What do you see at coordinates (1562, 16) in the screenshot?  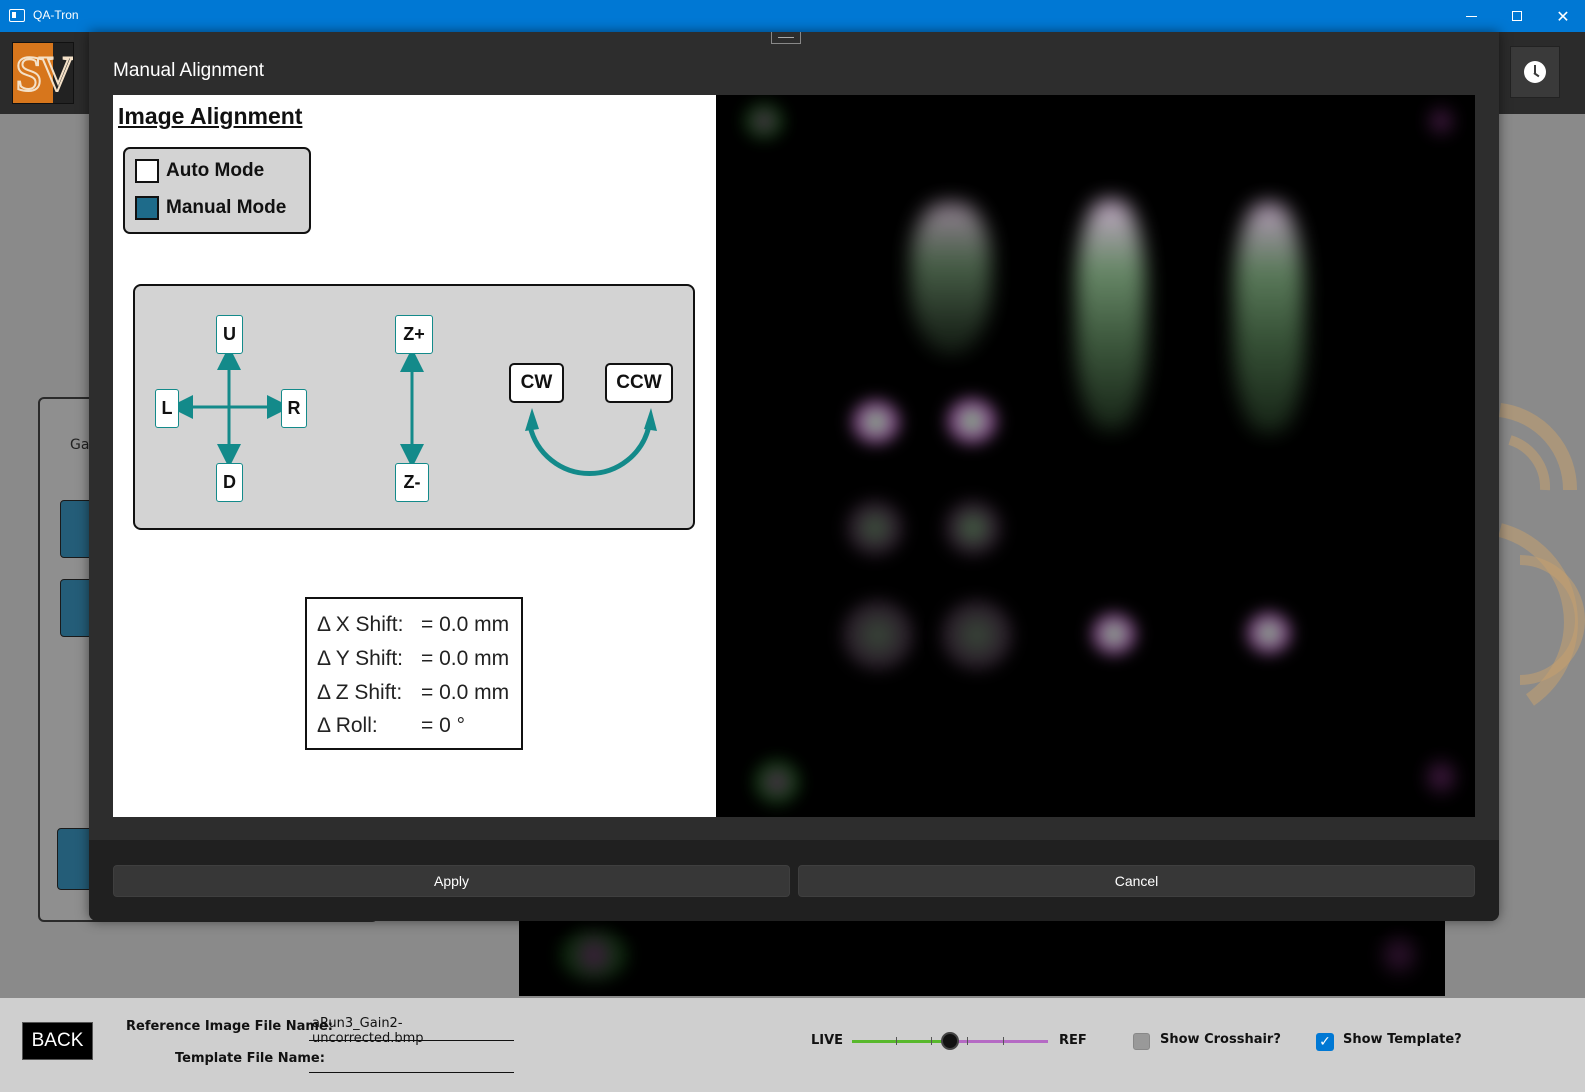 I see `close-button: ✕` at bounding box center [1562, 16].